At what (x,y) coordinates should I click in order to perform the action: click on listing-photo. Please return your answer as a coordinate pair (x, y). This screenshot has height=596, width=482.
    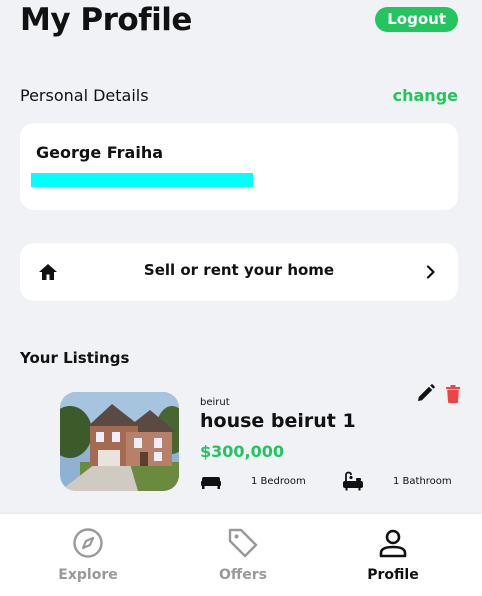
    Looking at the image, I should click on (119, 441).